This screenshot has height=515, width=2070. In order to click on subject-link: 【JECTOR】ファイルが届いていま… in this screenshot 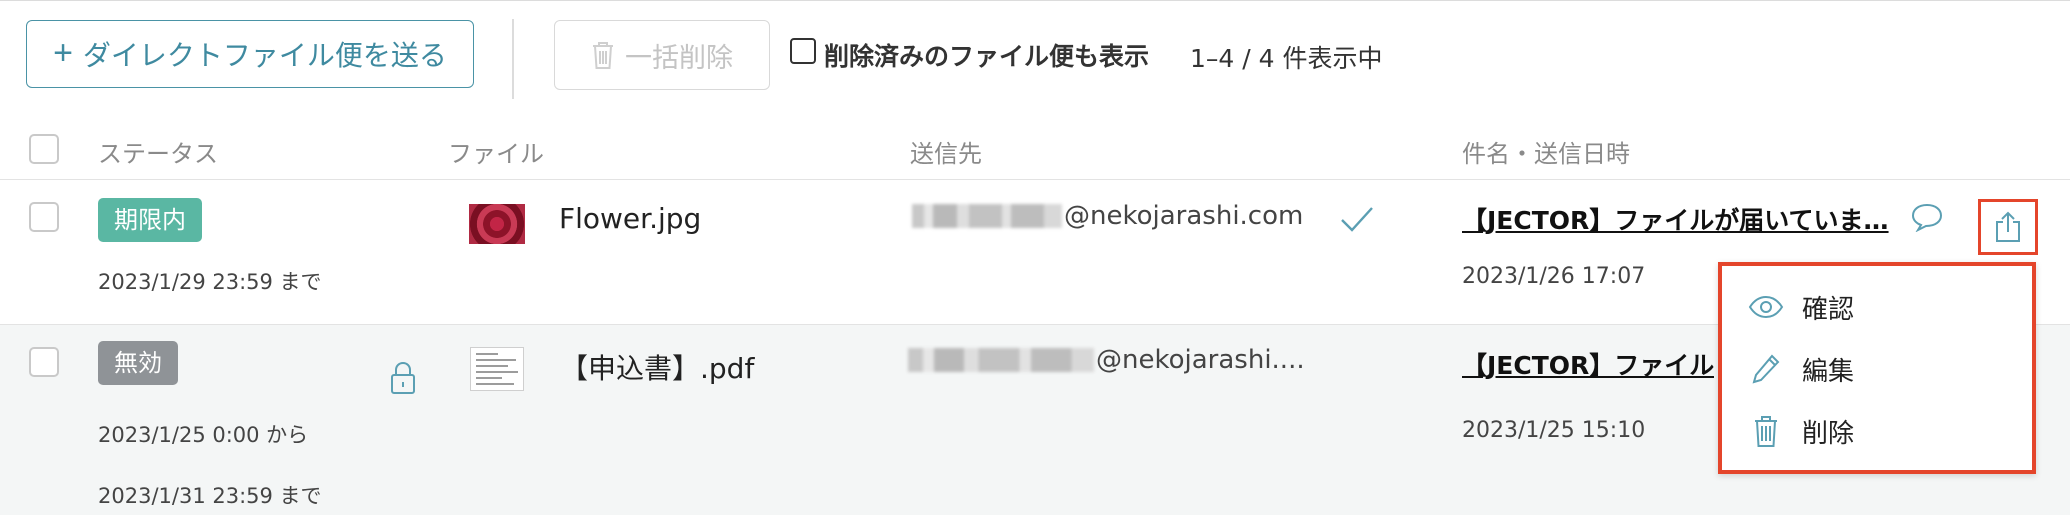, I will do `click(1675, 219)`.